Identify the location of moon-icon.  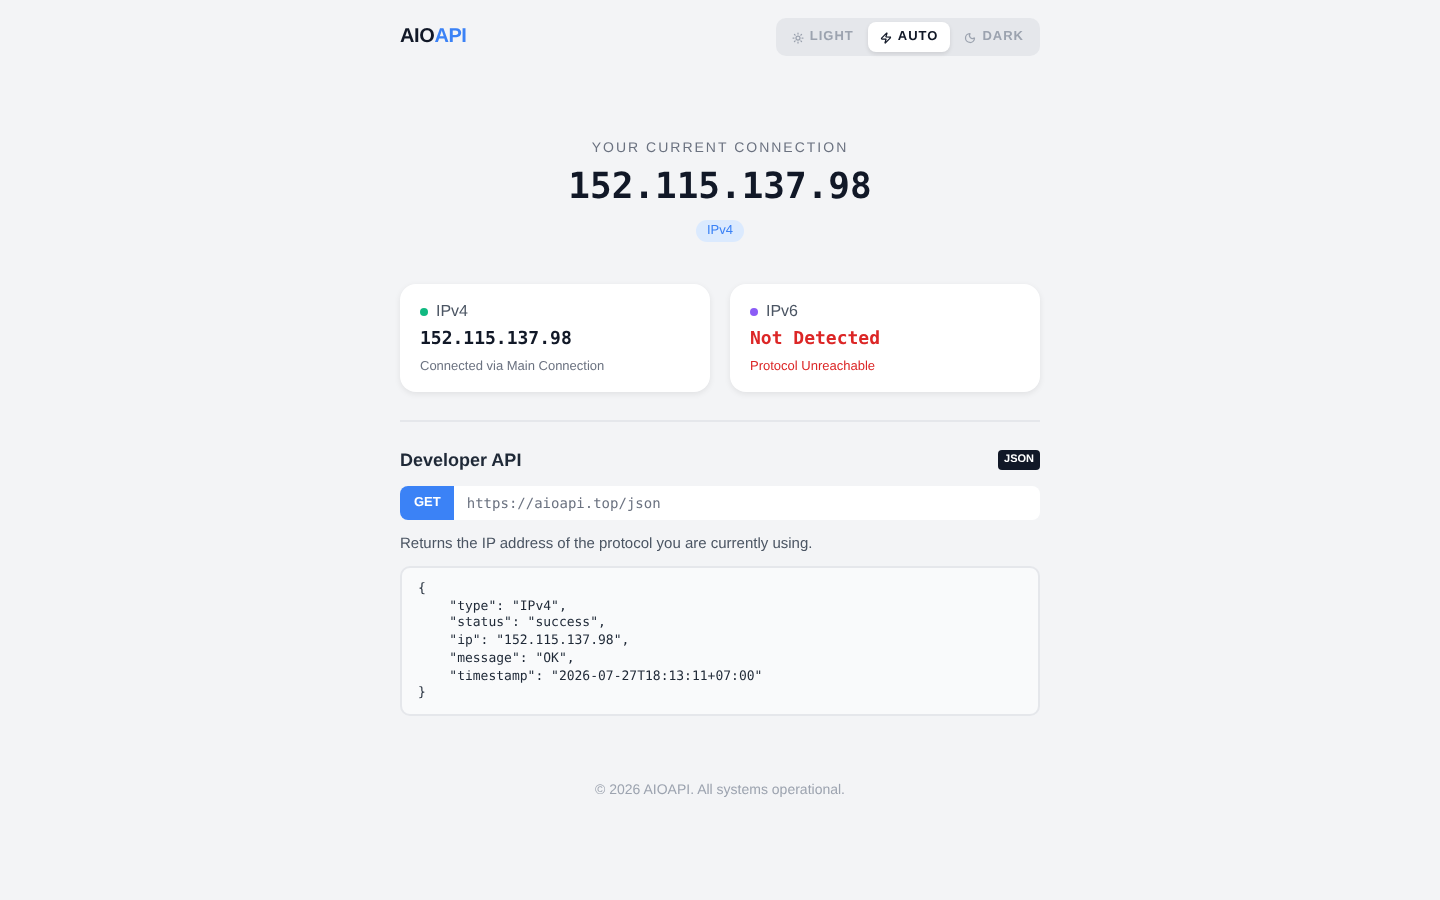
(970, 37).